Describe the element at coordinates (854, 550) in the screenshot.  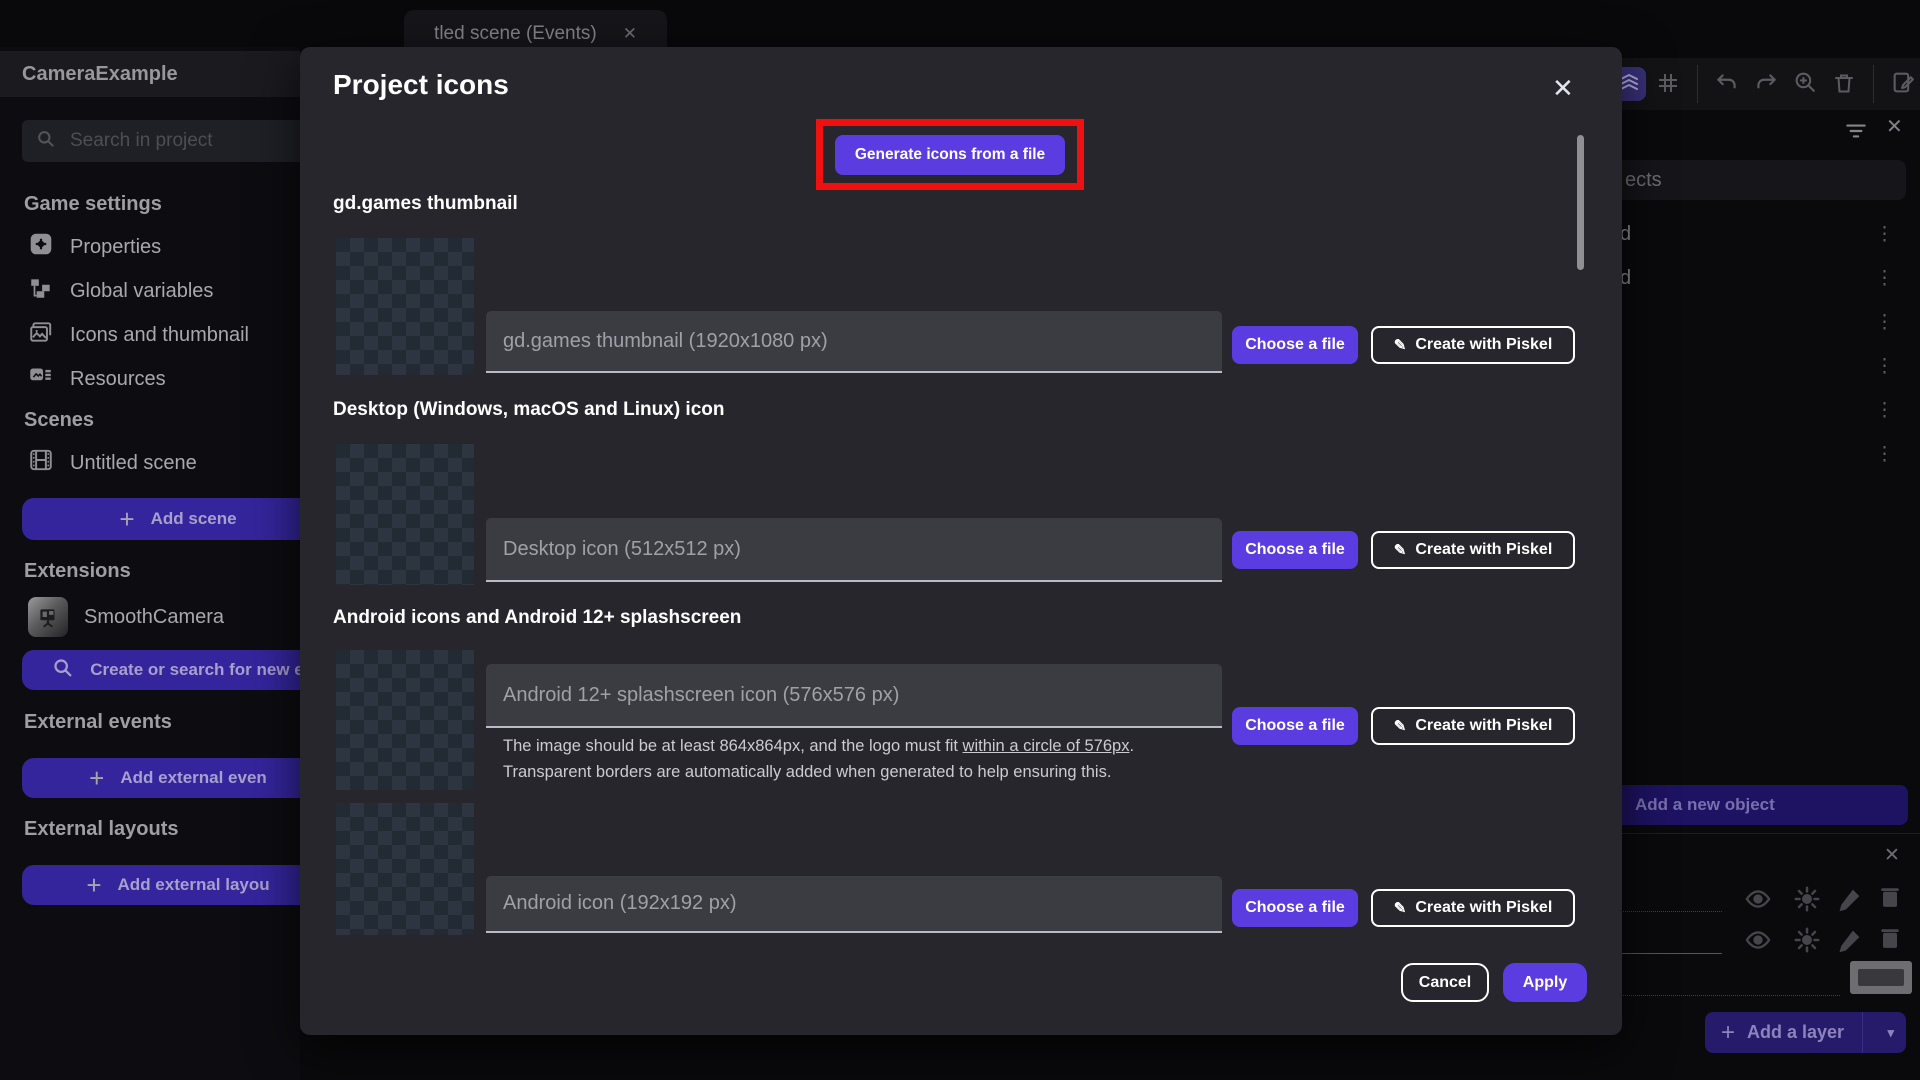
I see `desktop-icon-field: Desktop icon (512x512 px)` at that location.